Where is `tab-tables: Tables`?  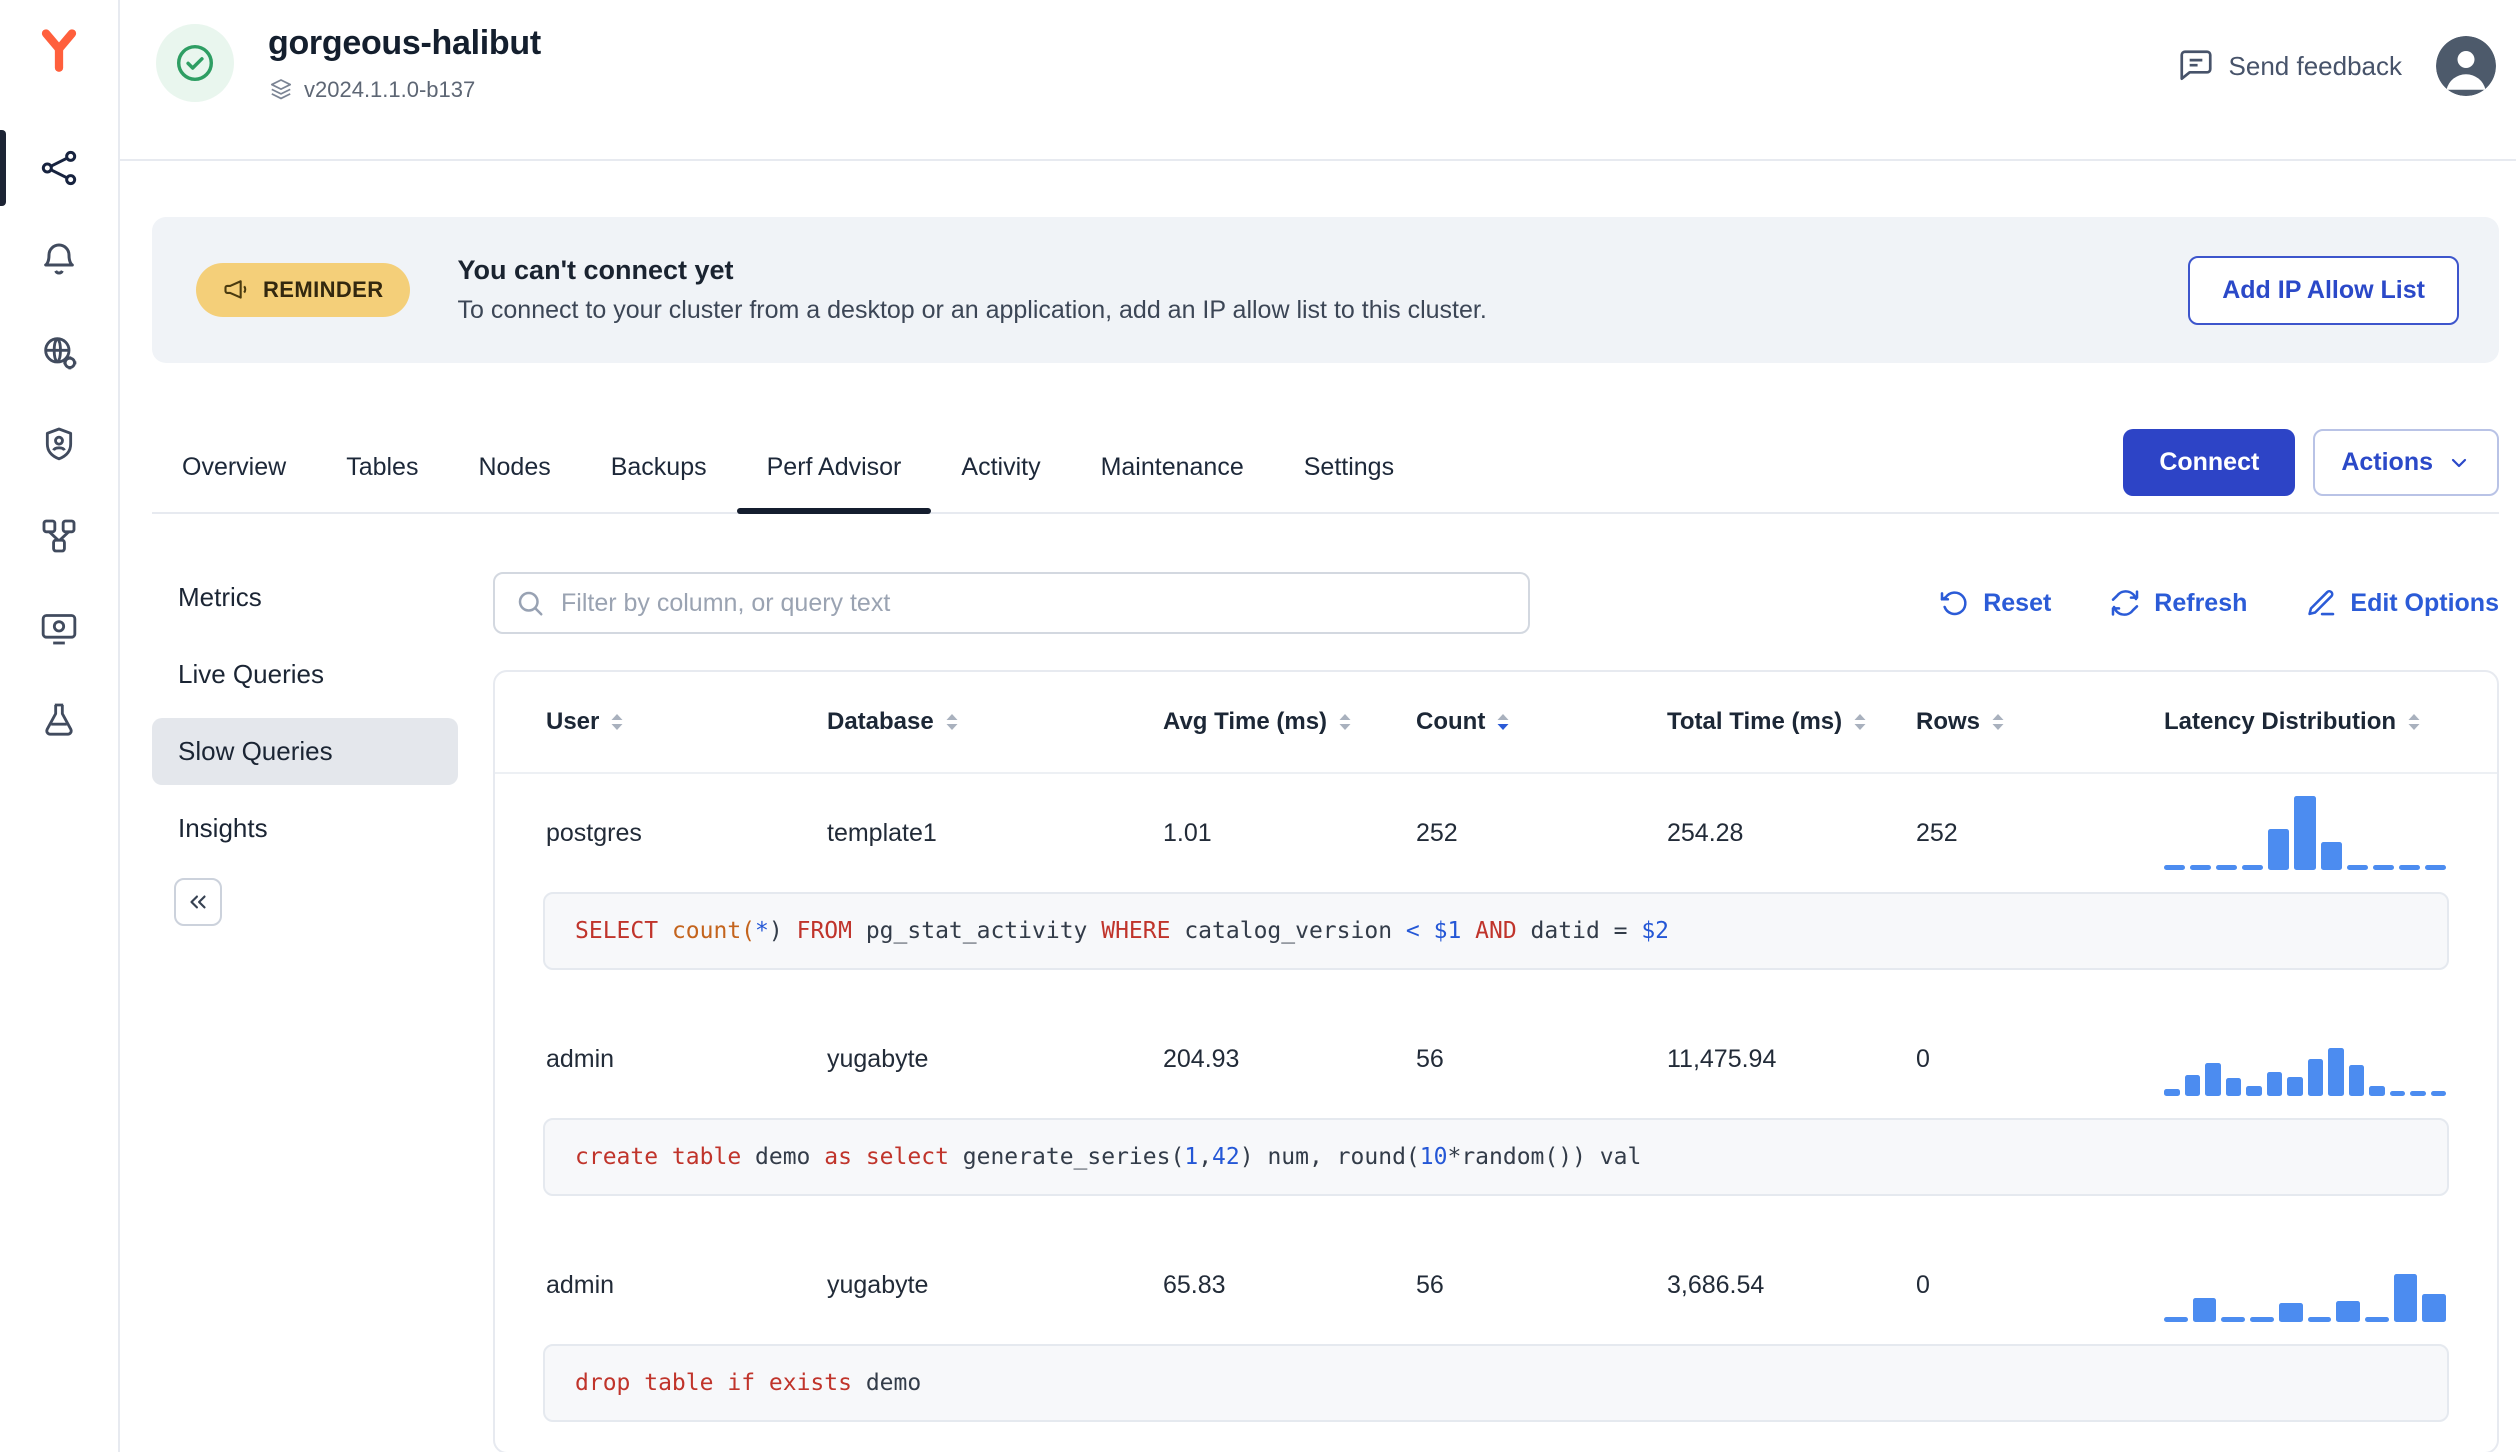 tab-tables: Tables is located at coordinates (382, 467).